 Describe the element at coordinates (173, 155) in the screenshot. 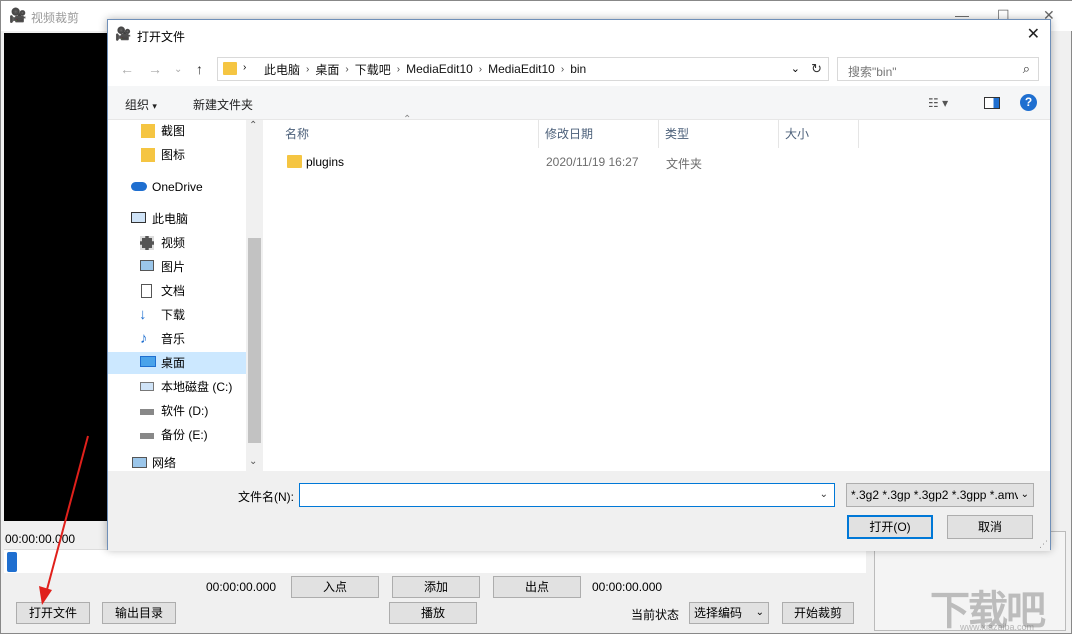

I see `nav-item-label: 图标` at that location.